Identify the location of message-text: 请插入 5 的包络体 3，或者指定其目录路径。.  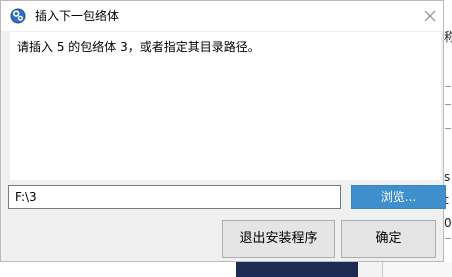
(138, 47).